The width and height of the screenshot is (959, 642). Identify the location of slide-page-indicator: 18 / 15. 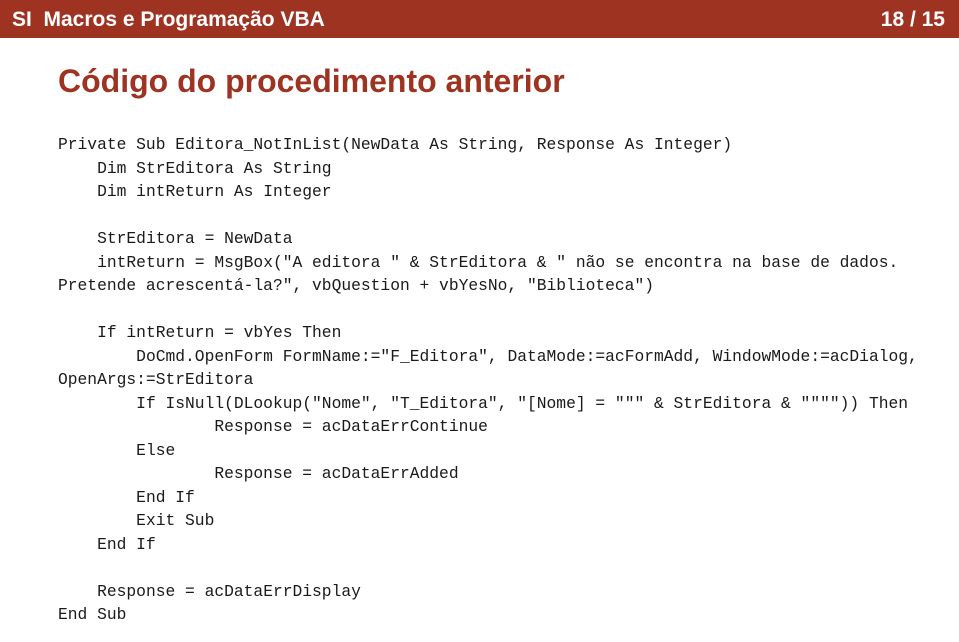
(912, 19).